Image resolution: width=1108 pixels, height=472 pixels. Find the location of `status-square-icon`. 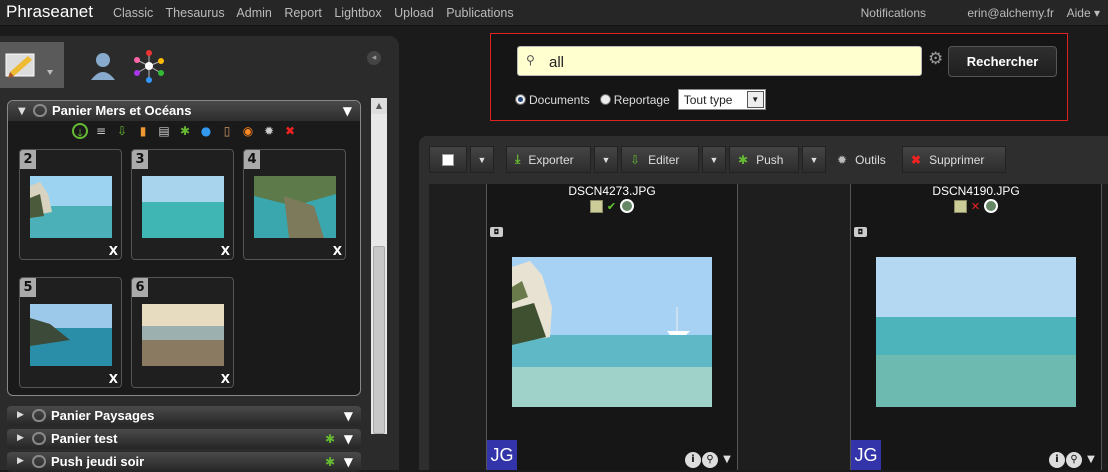

status-square-icon is located at coordinates (960, 206).